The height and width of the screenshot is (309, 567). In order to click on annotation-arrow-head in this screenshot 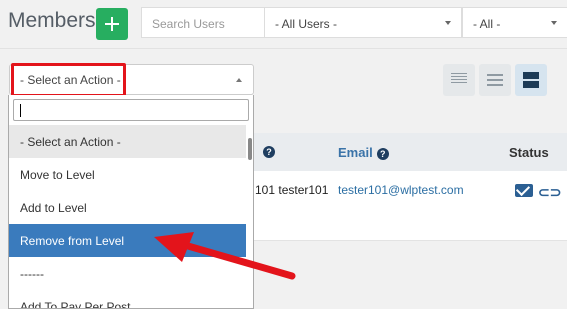, I will do `click(174, 247)`.